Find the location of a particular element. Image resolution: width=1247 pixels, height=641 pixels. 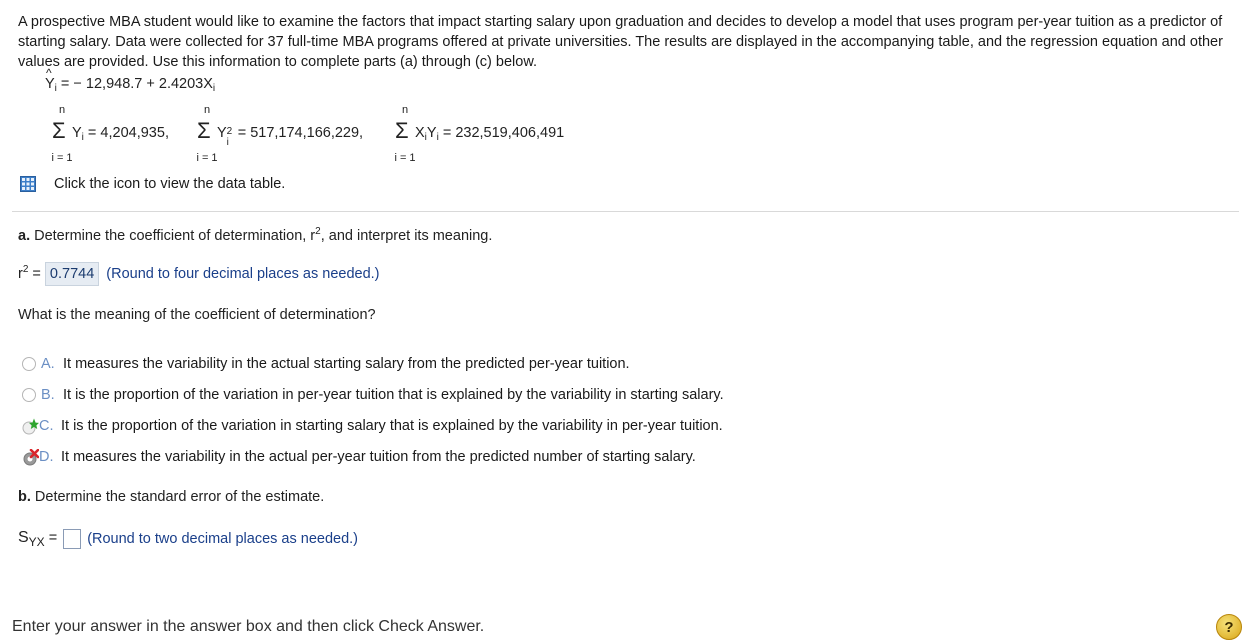

rounding-hint: (Round to two decimal places as needed.) is located at coordinates (223, 539).